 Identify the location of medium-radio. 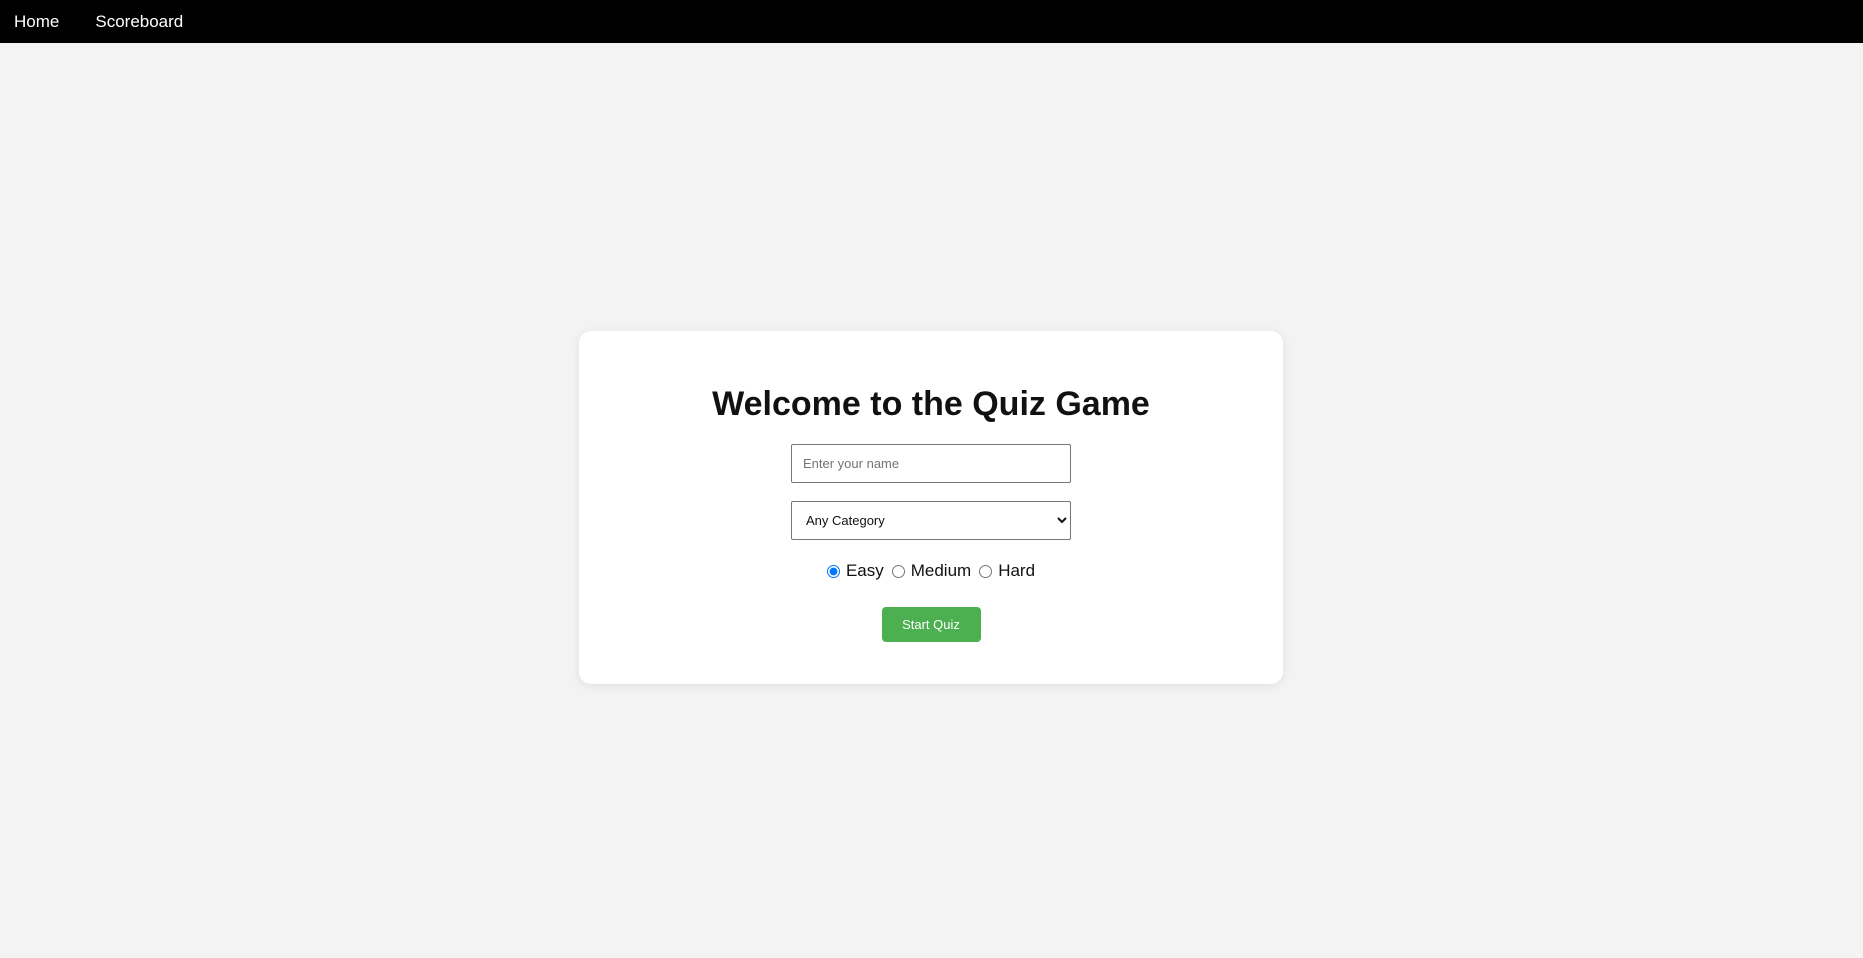
(898, 571).